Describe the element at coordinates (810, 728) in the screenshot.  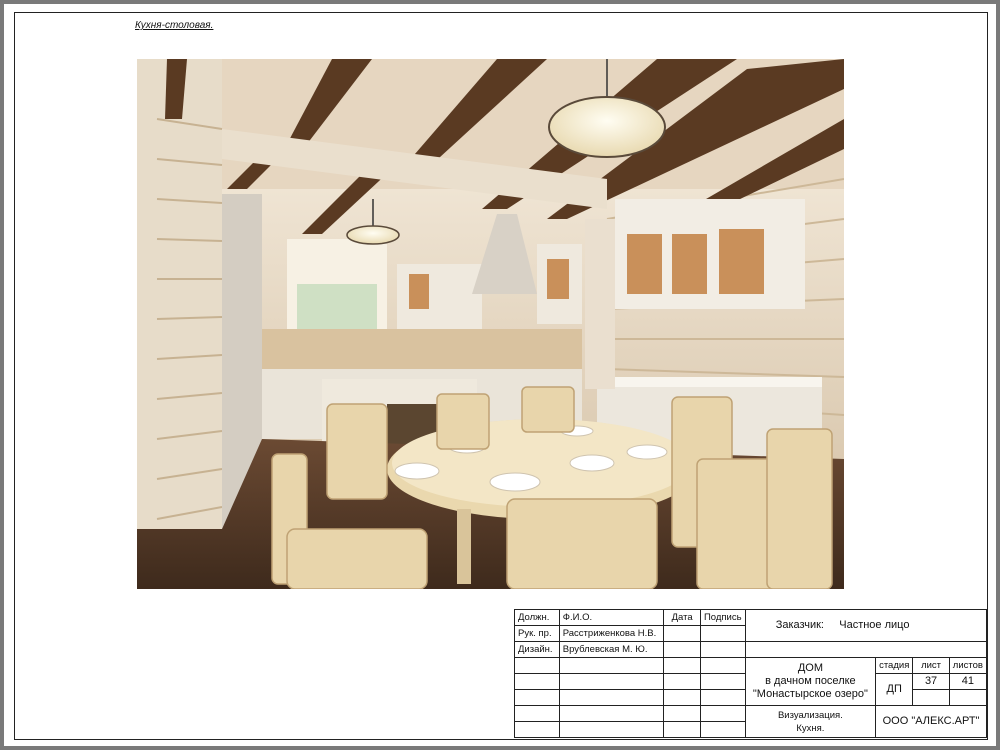
I see `drawing-line2: Кухня.` at that location.